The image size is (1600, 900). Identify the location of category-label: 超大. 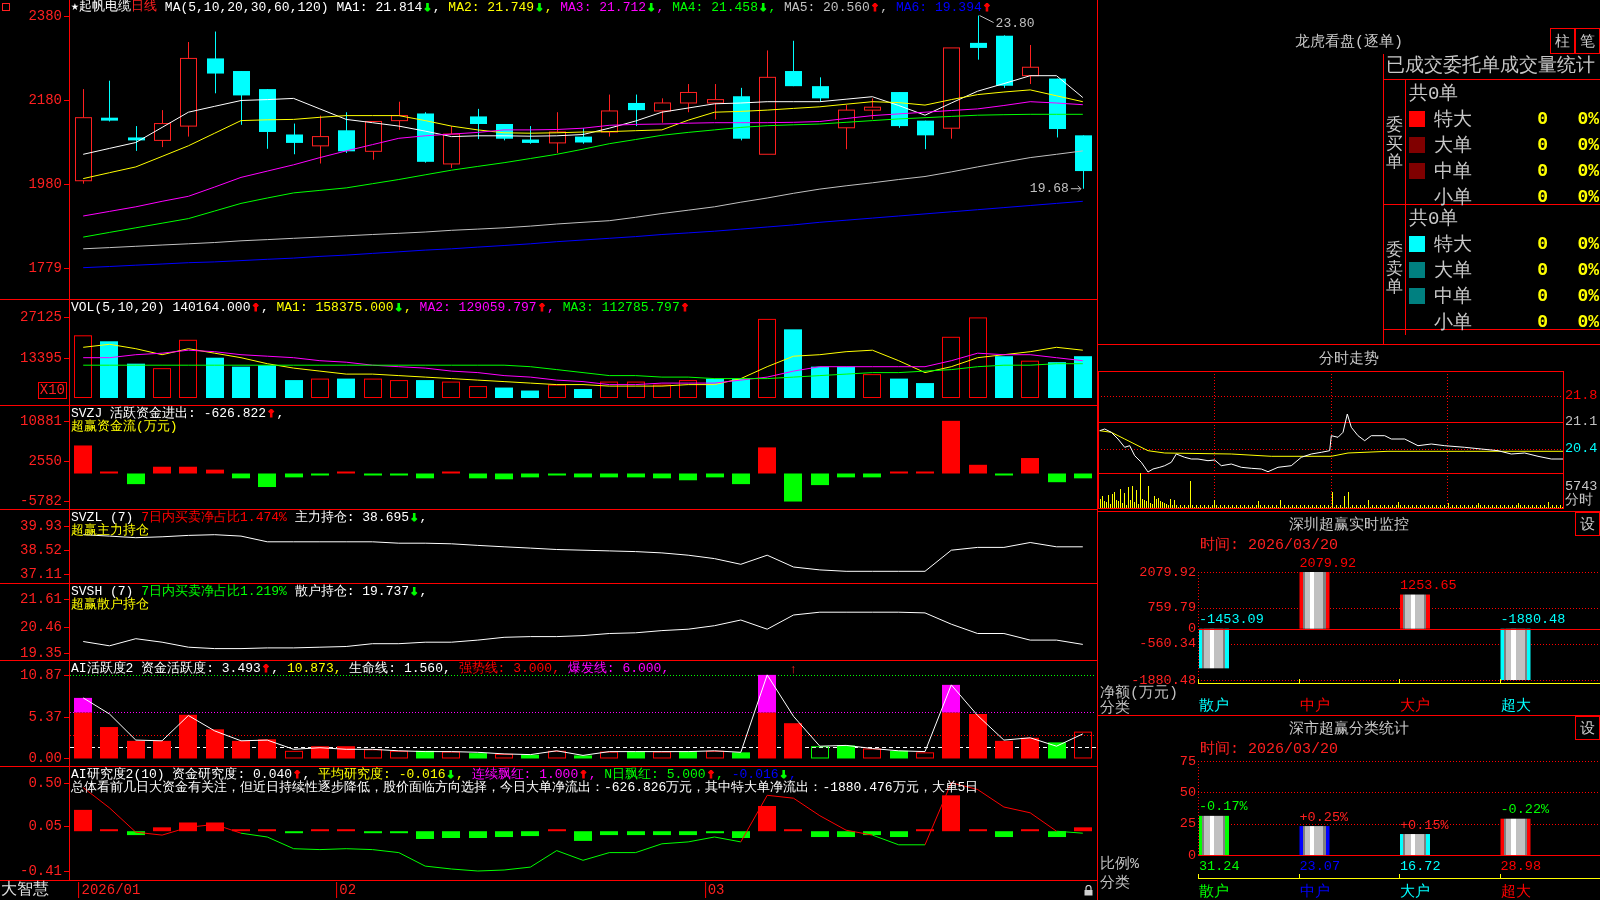
(1515, 891).